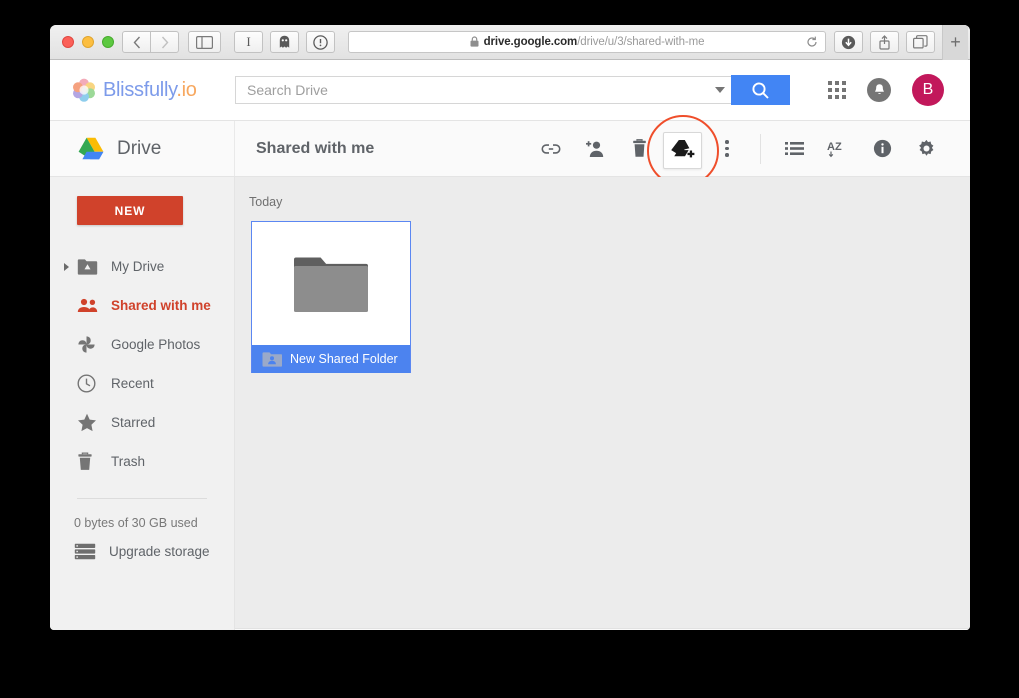 The width and height of the screenshot is (1019, 698). I want to click on search-box, so click(483, 90).